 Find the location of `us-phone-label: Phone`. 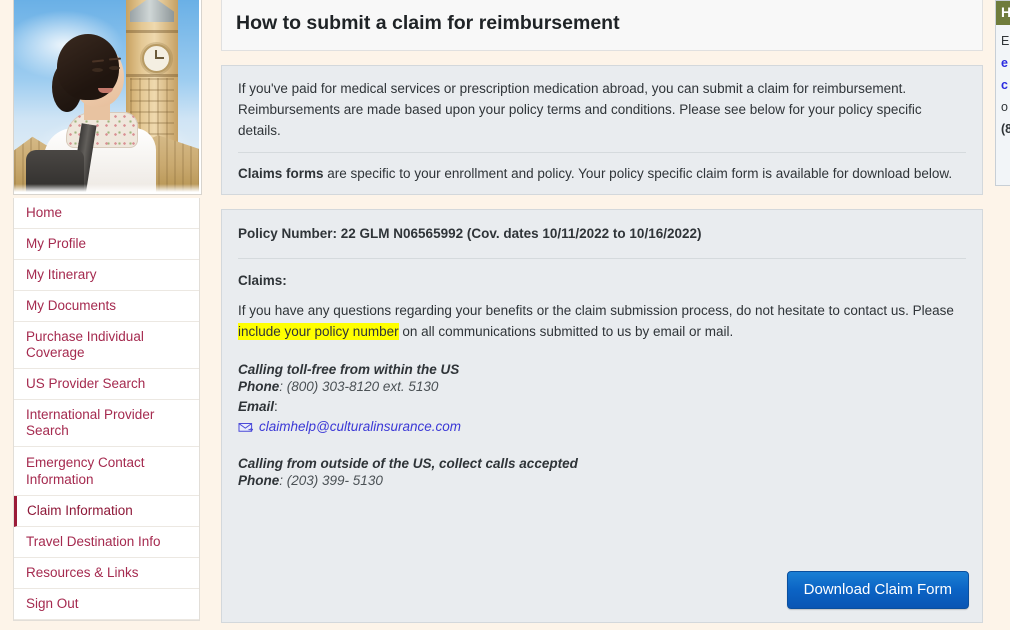

us-phone-label: Phone is located at coordinates (259, 386).